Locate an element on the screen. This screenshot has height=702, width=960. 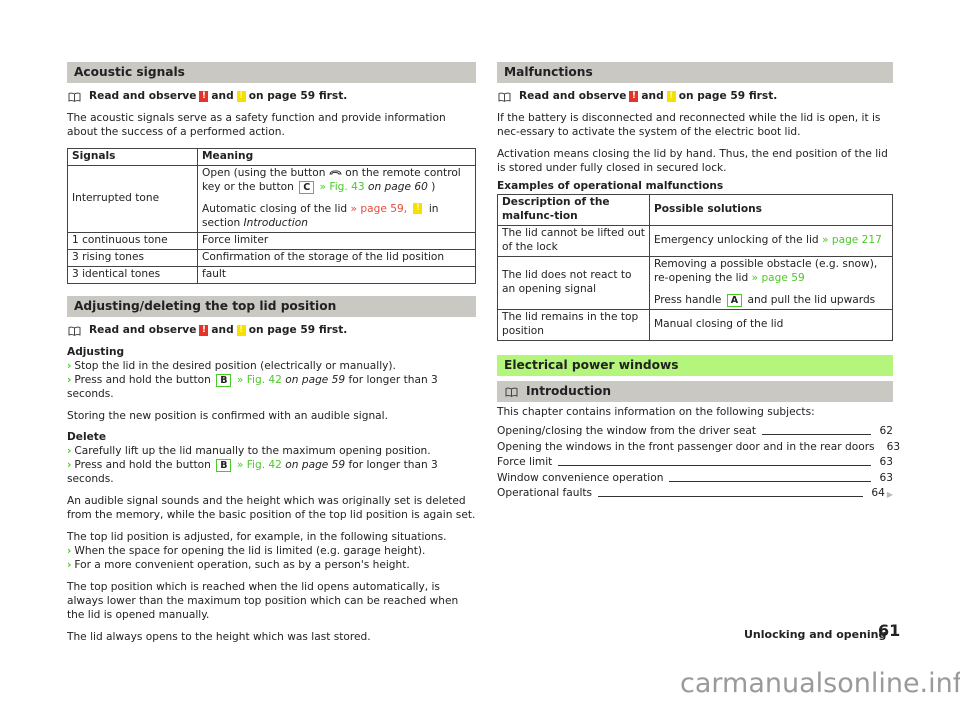
column-header-description: Description of the malfunc-tion is located at coordinates (573, 209).